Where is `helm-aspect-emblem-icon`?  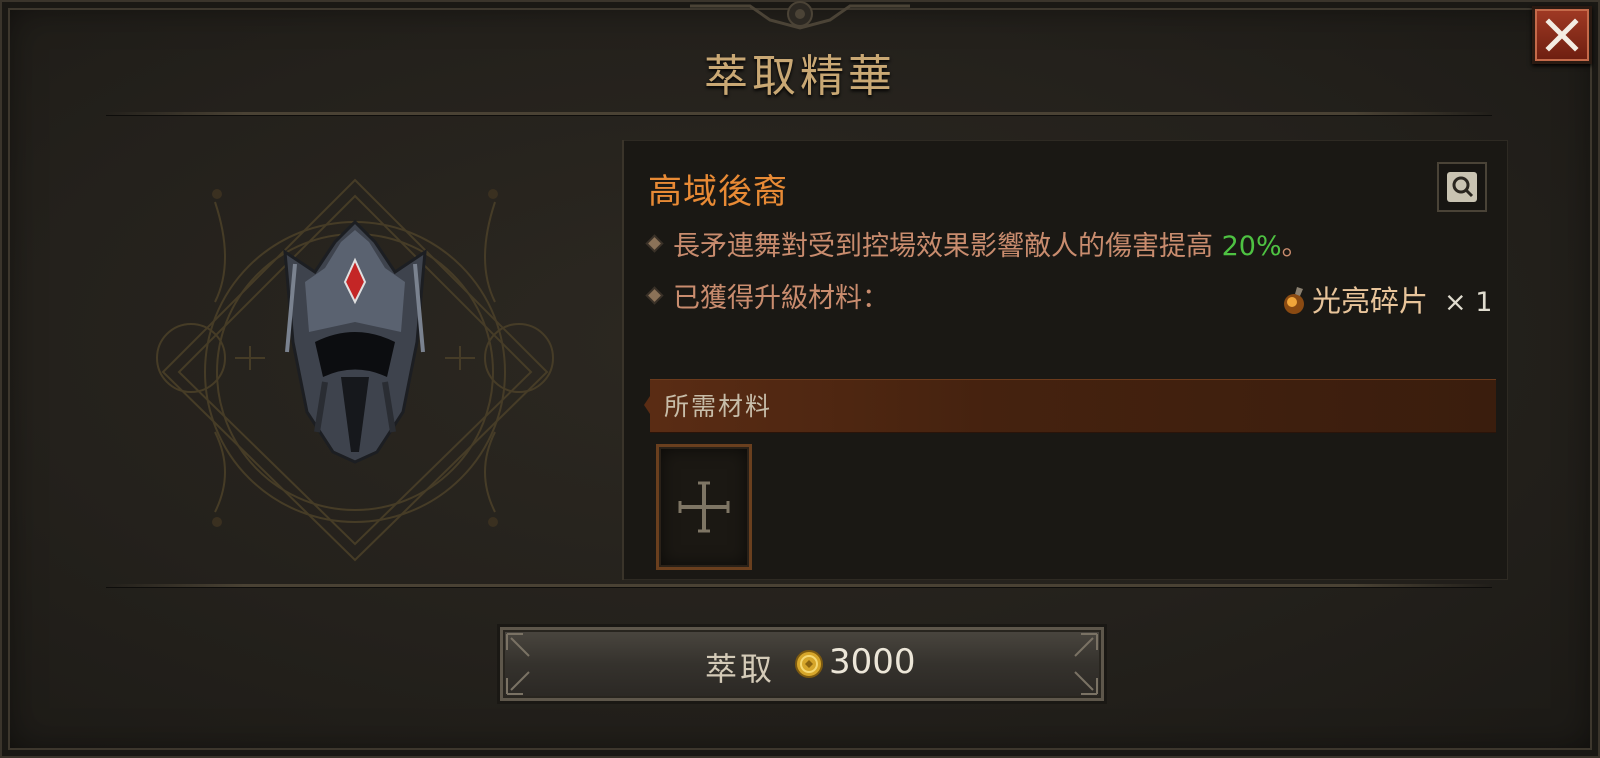
helm-aspect-emblem-icon is located at coordinates (355, 370).